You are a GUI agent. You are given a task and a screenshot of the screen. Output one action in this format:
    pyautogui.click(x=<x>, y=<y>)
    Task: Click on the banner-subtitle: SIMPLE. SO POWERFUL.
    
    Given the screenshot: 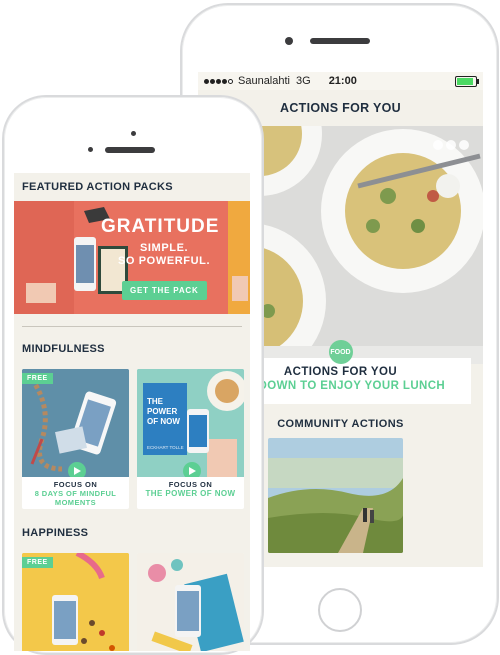 What is the action you would take?
    pyautogui.click(x=164, y=255)
    